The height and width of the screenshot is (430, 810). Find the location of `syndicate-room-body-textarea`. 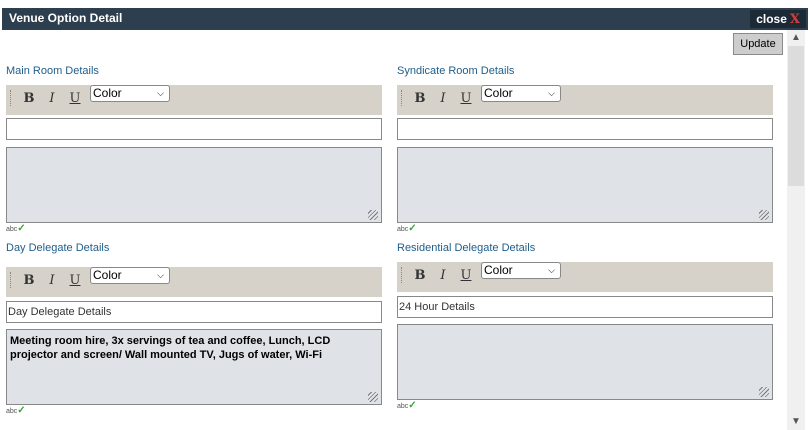

syndicate-room-body-textarea is located at coordinates (585, 185).